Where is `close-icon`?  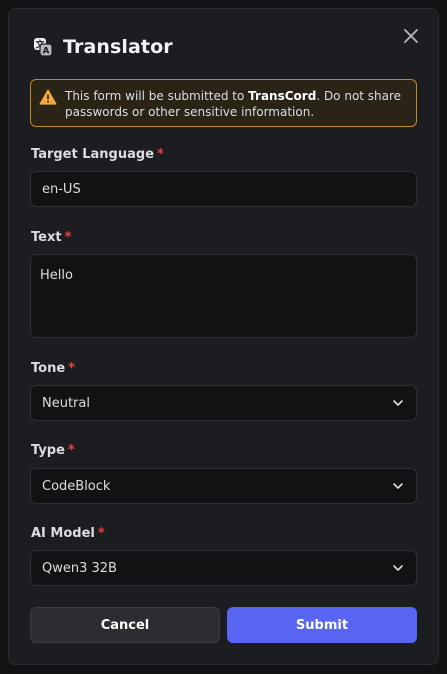
close-icon is located at coordinates (411, 36).